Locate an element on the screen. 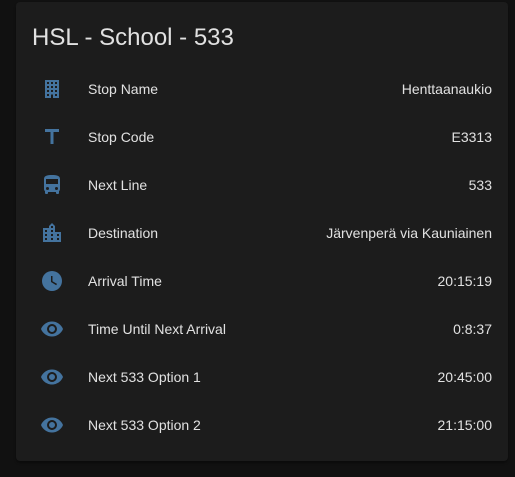 The height and width of the screenshot is (477, 515). entity-value: 21:15:00 is located at coordinates (465, 425).